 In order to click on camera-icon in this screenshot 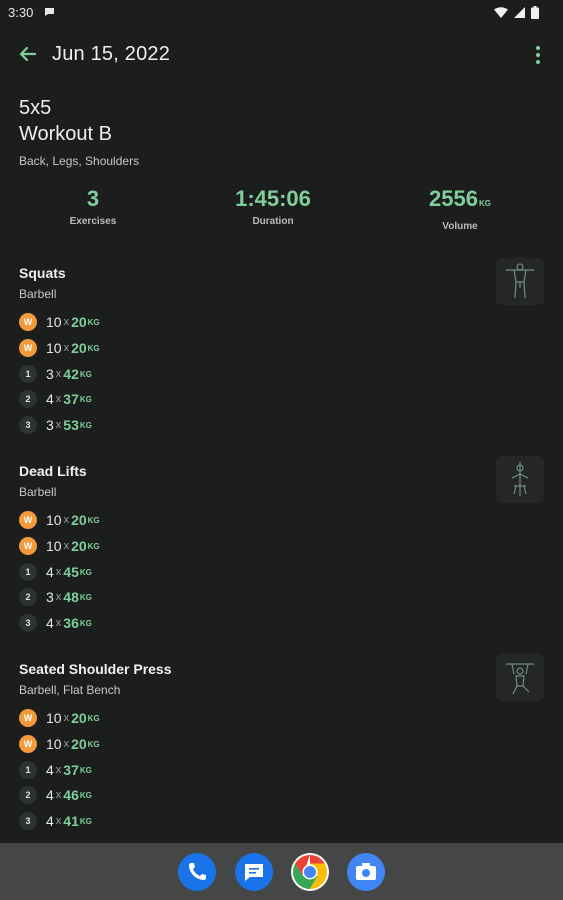, I will do `click(366, 872)`.